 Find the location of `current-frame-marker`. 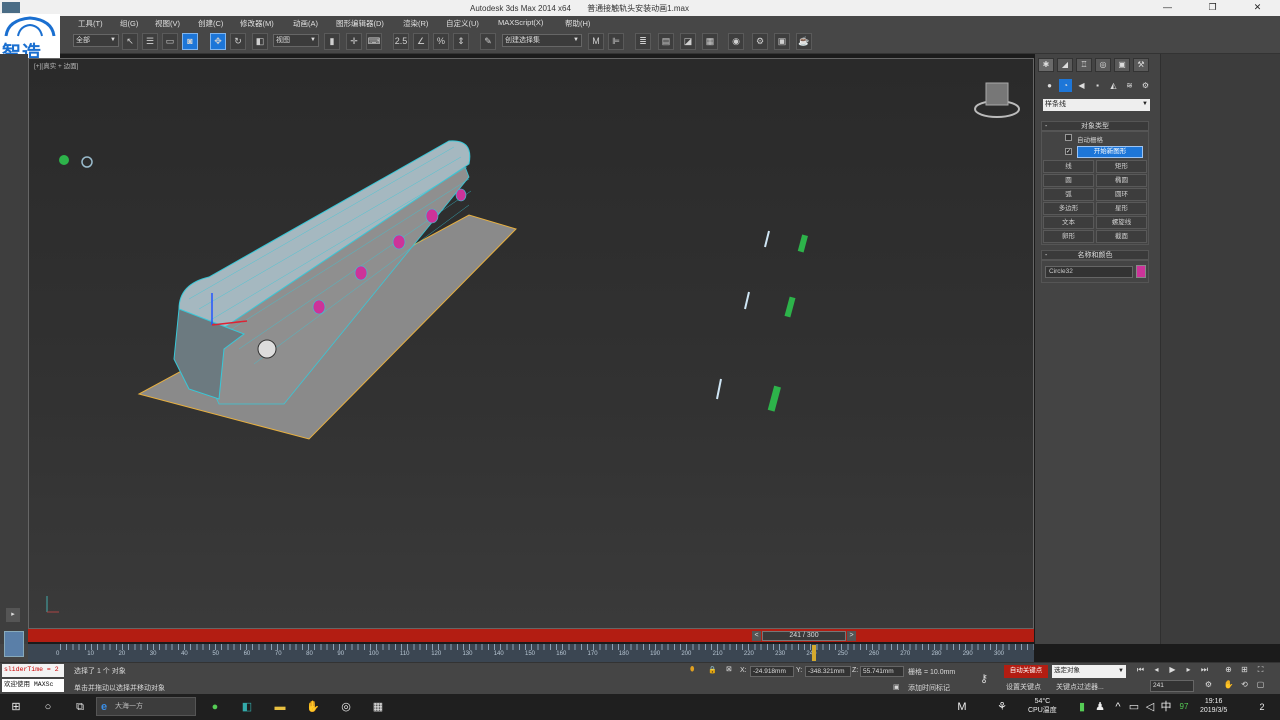

current-frame-marker is located at coordinates (813, 653).